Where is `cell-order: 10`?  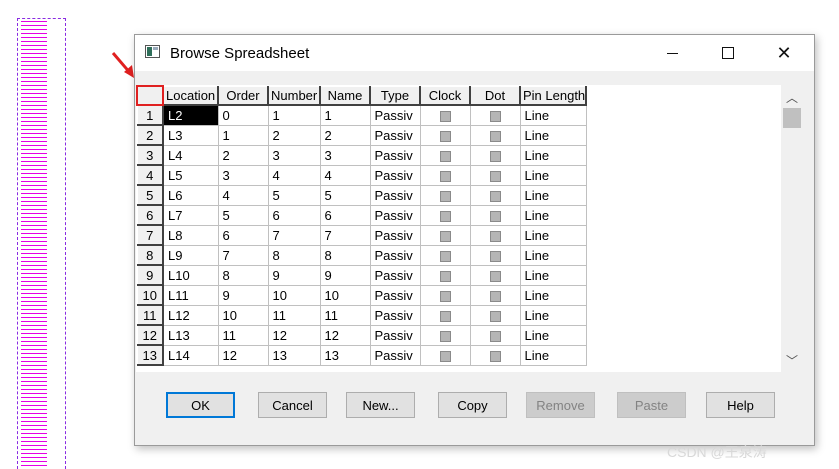 cell-order: 10 is located at coordinates (243, 315).